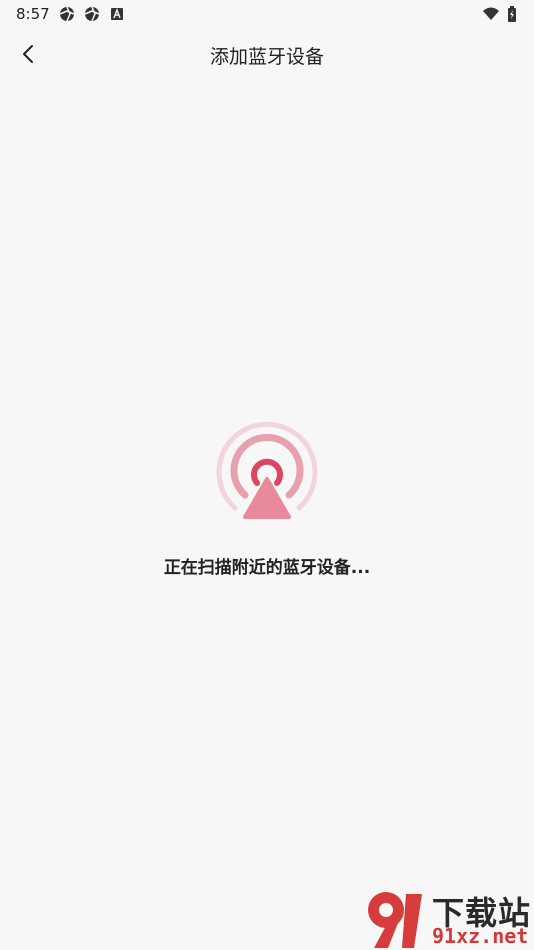 The height and width of the screenshot is (950, 534). Describe the element at coordinates (491, 13) in the screenshot. I see `wifi-icon` at that location.